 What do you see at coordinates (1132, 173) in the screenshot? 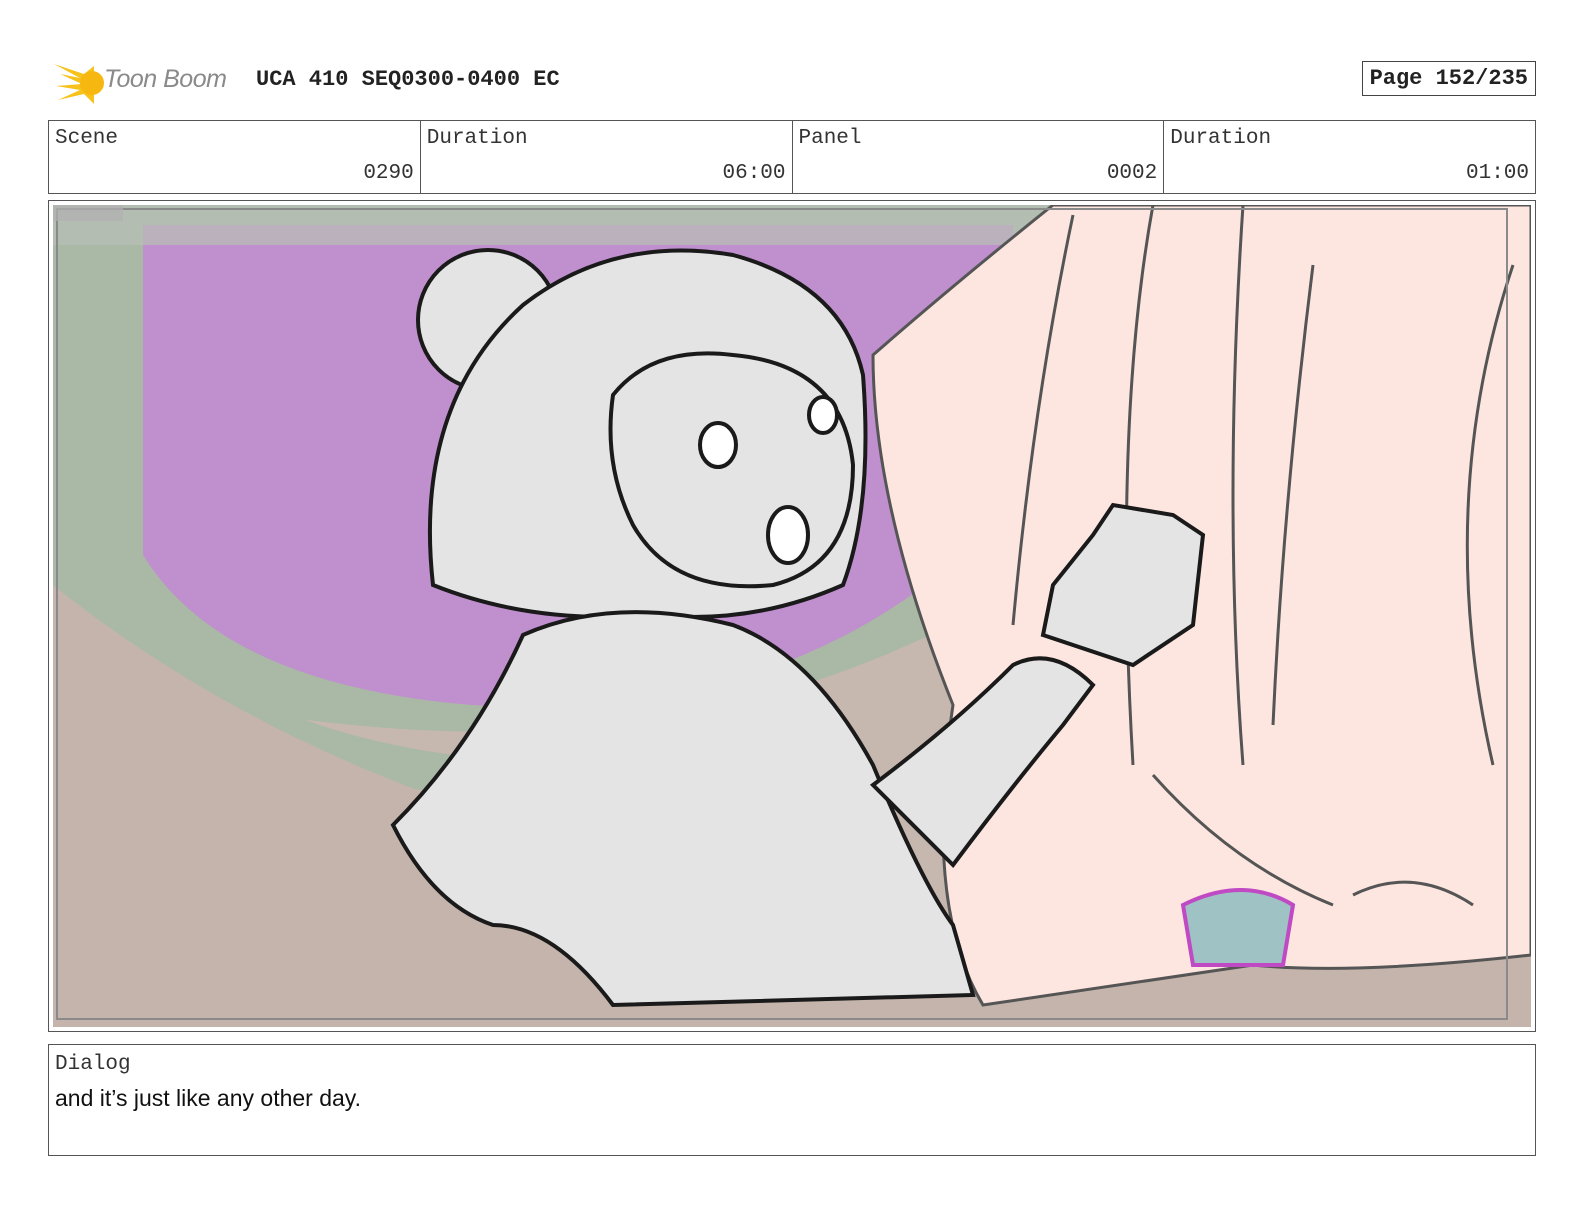
I see `panel-value: 0002` at bounding box center [1132, 173].